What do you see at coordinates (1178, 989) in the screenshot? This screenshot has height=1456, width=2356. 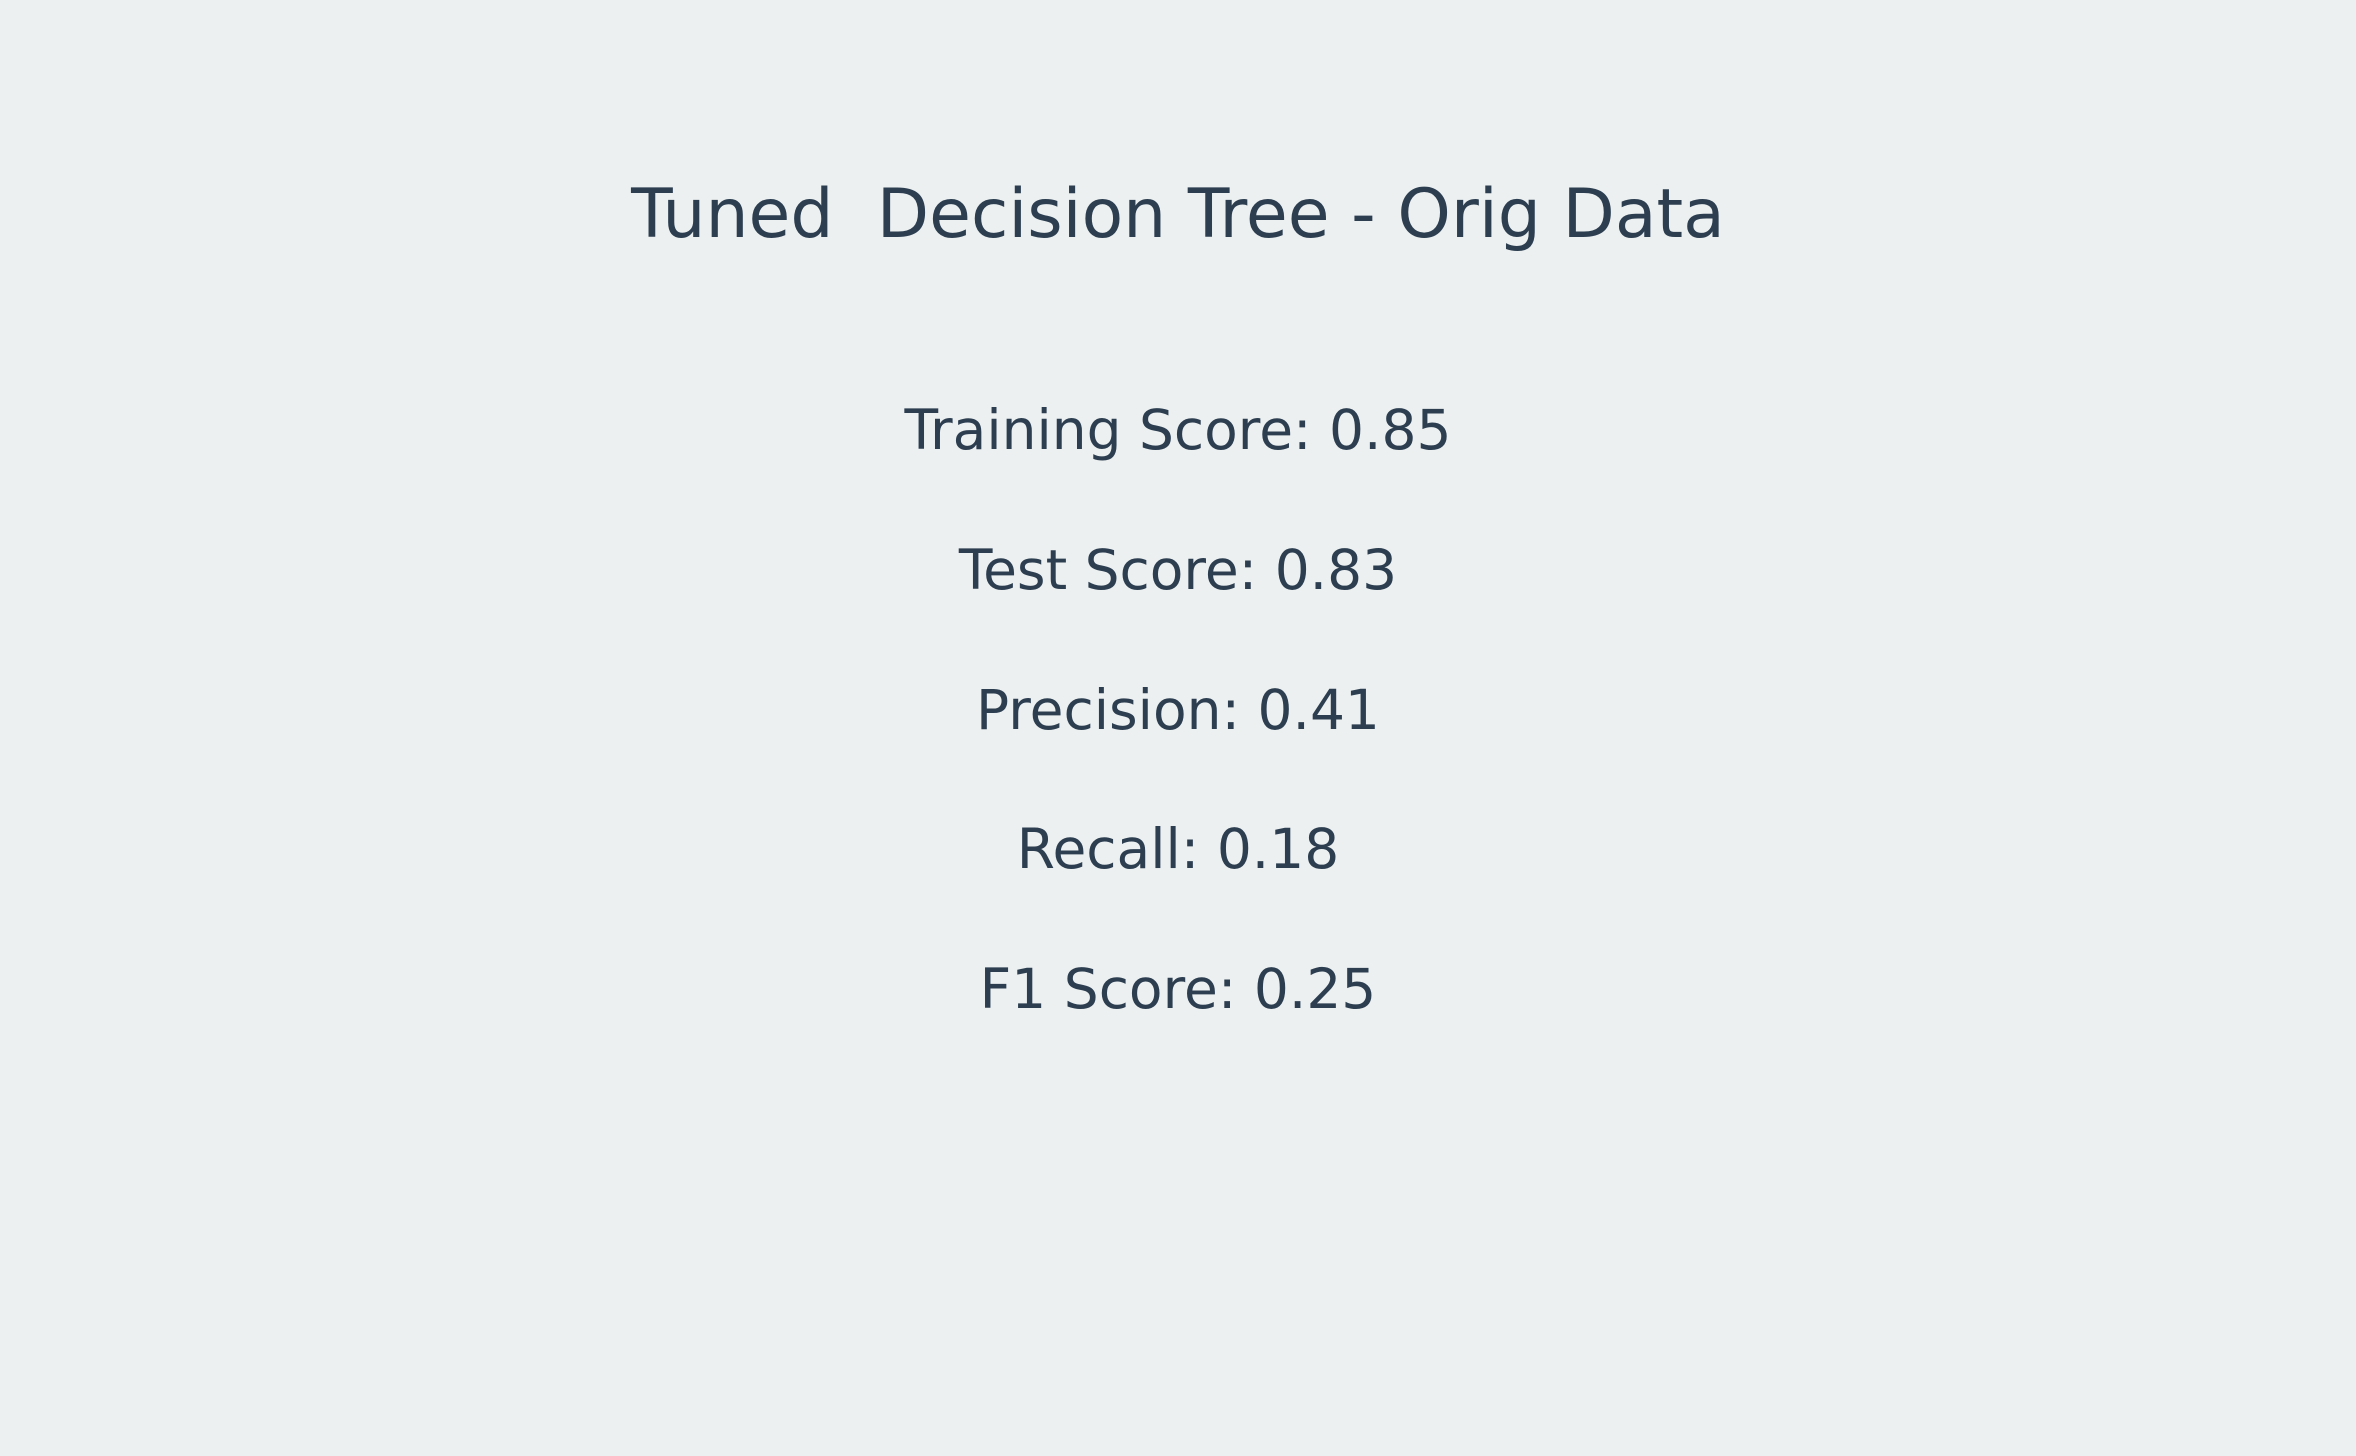 I see `metric-f1-score: F1 Score: 0.25` at bounding box center [1178, 989].